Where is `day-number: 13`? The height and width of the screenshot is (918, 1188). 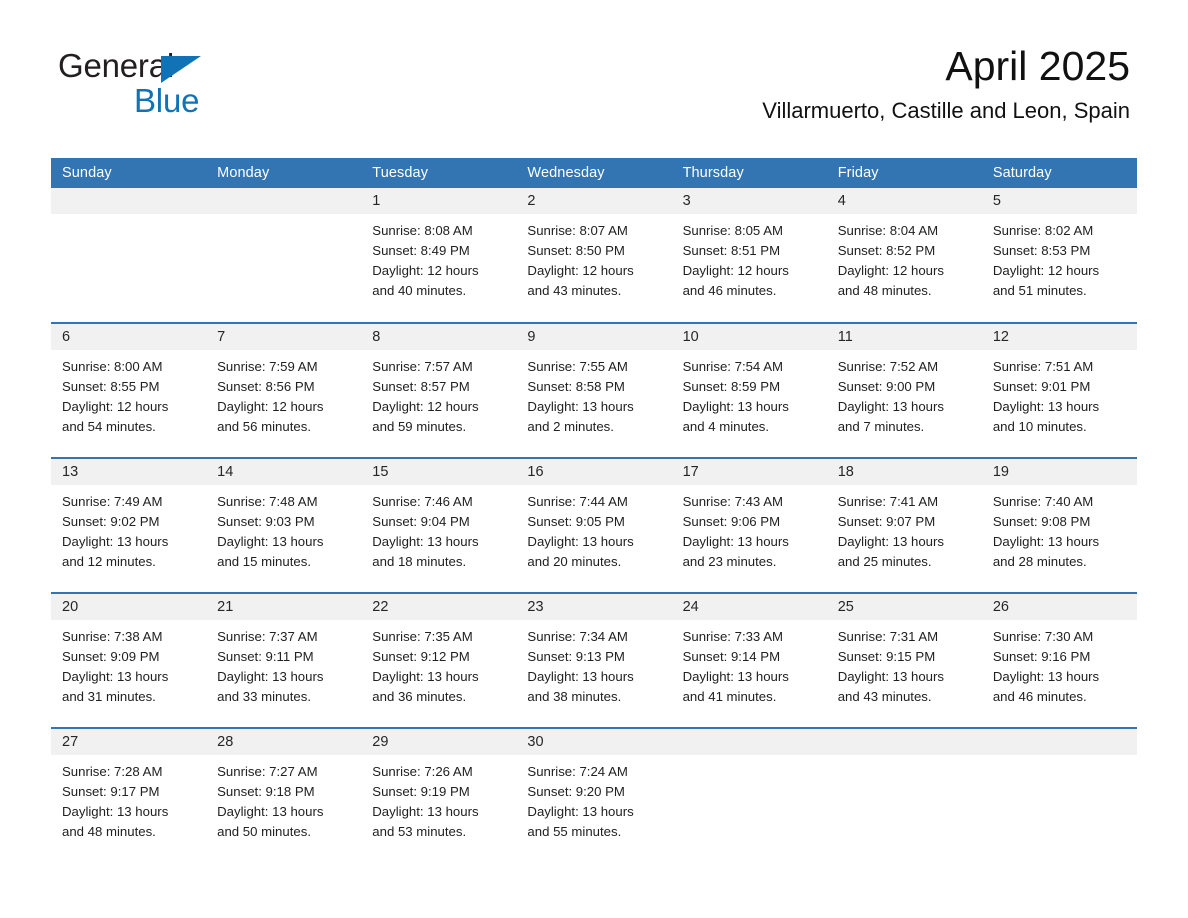
day-number: 13 is located at coordinates (129, 472).